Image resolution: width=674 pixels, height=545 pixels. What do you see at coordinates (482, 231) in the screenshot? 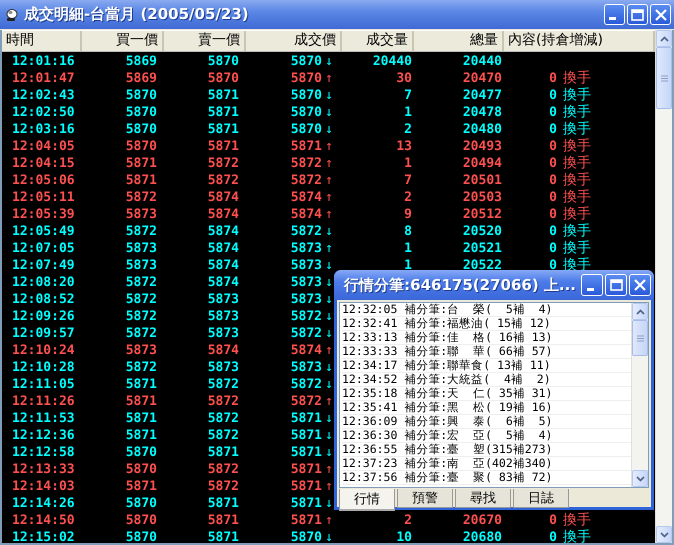
I see `table-cell-text: 20520` at bounding box center [482, 231].